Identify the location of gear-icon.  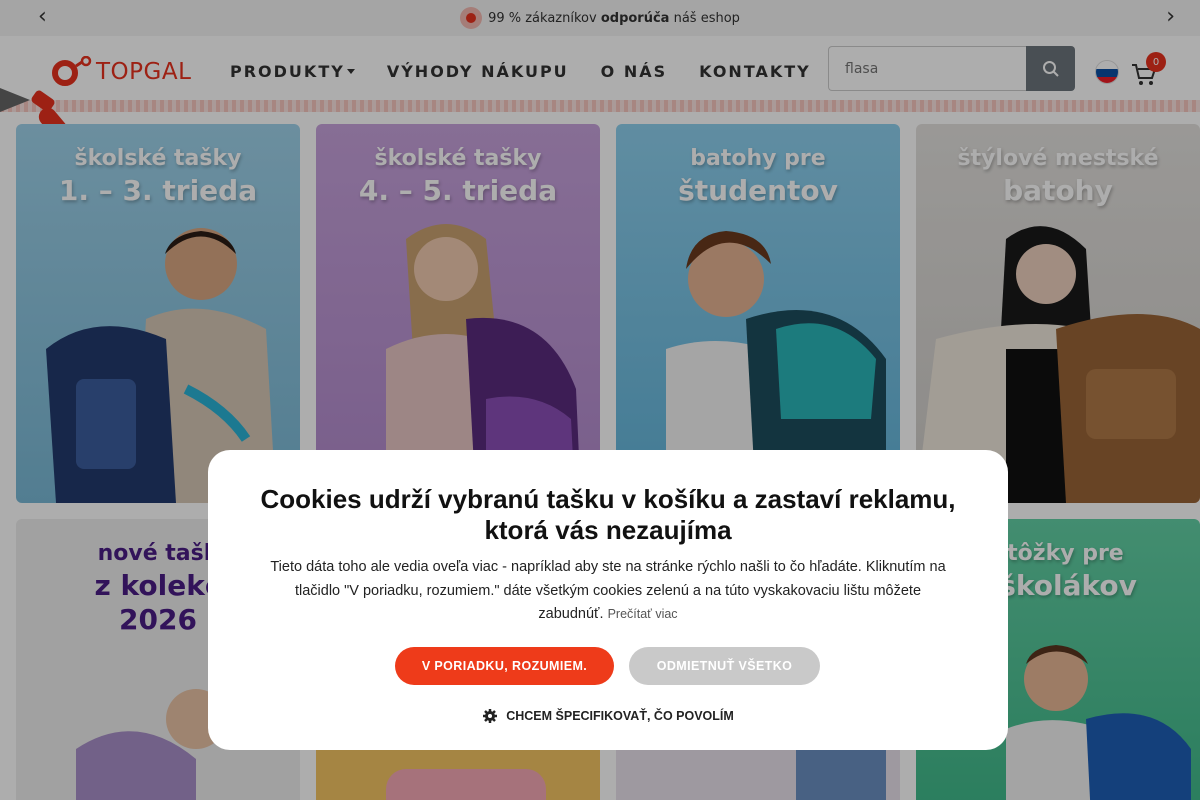
(490, 716).